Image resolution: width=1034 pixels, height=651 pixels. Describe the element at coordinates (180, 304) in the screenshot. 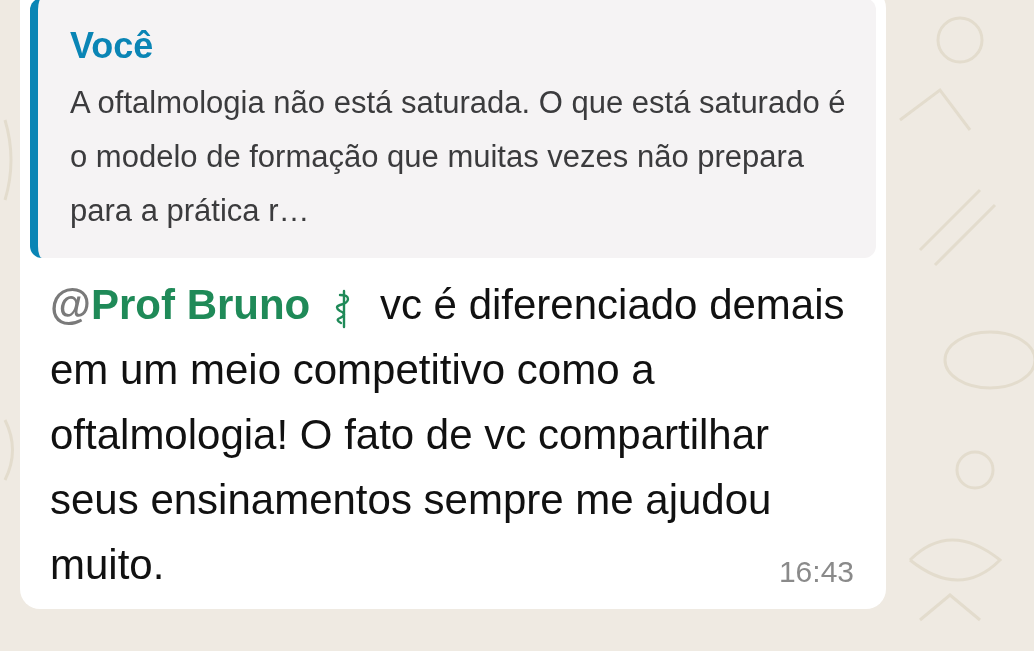

I see `mention-link: @Prof Bruno` at that location.